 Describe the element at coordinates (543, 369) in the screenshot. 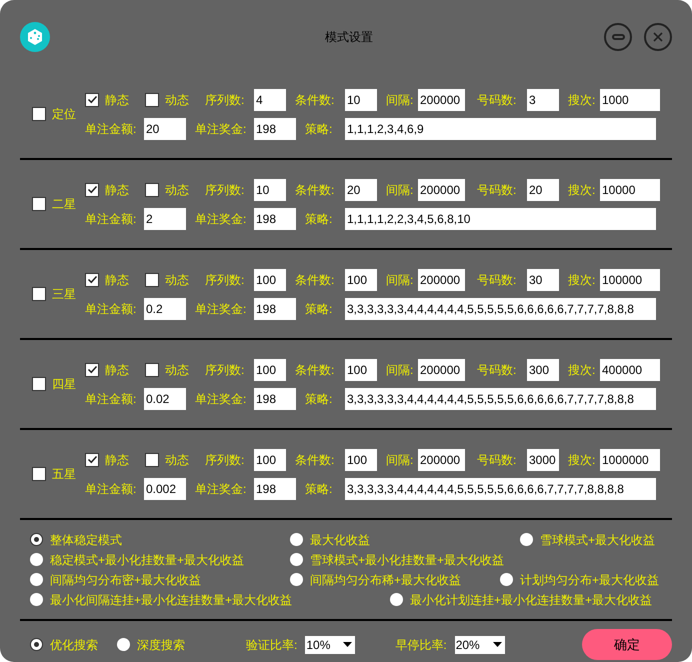

I see `input-field: 300` at that location.